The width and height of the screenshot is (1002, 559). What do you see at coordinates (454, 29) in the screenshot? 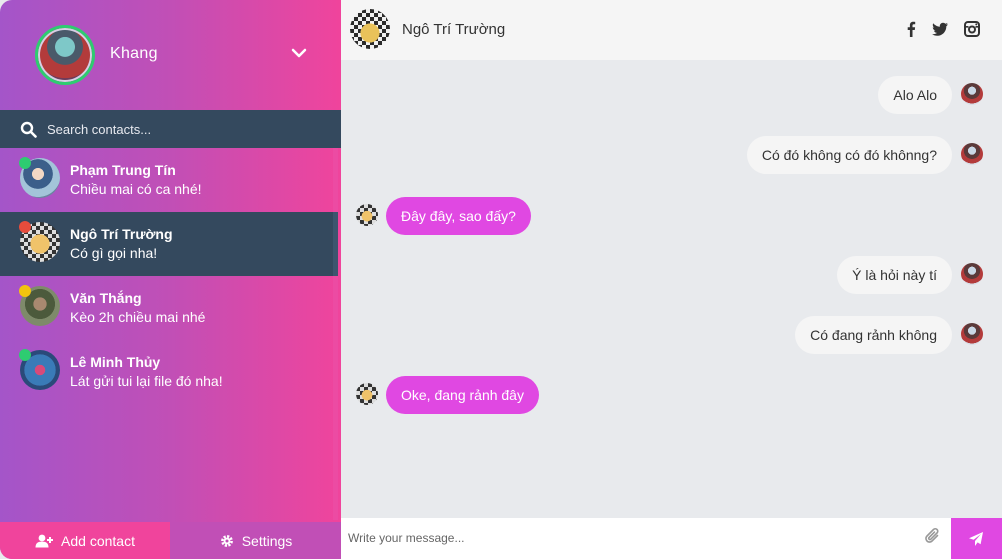
I see `chat-contact-name: Ngô Trí Trường` at bounding box center [454, 29].